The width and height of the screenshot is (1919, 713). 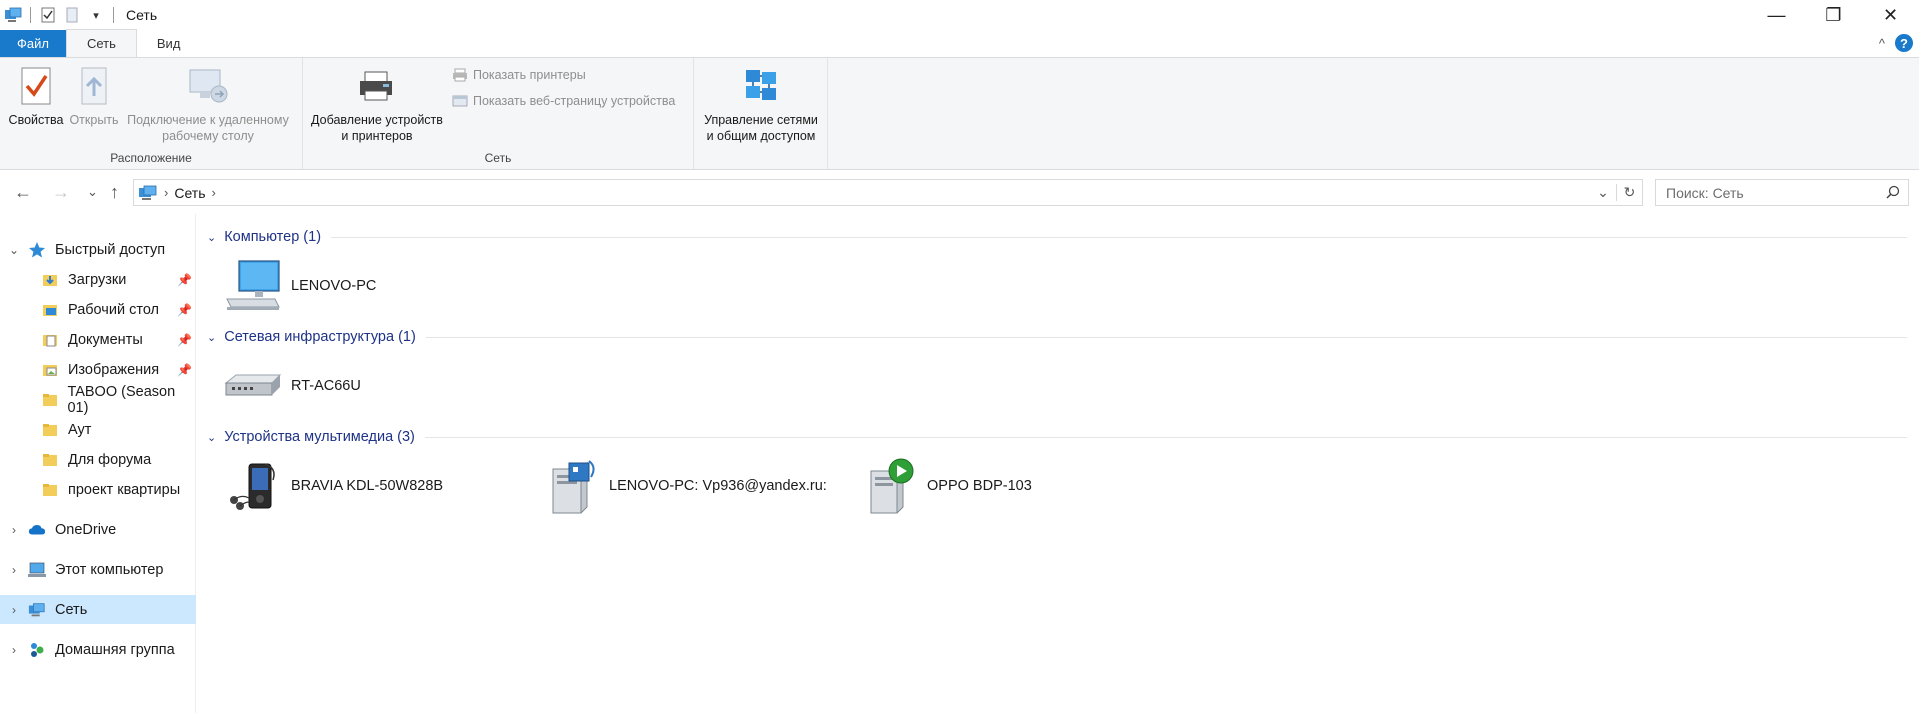 I want to click on close-button: ✕, so click(x=1890, y=15).